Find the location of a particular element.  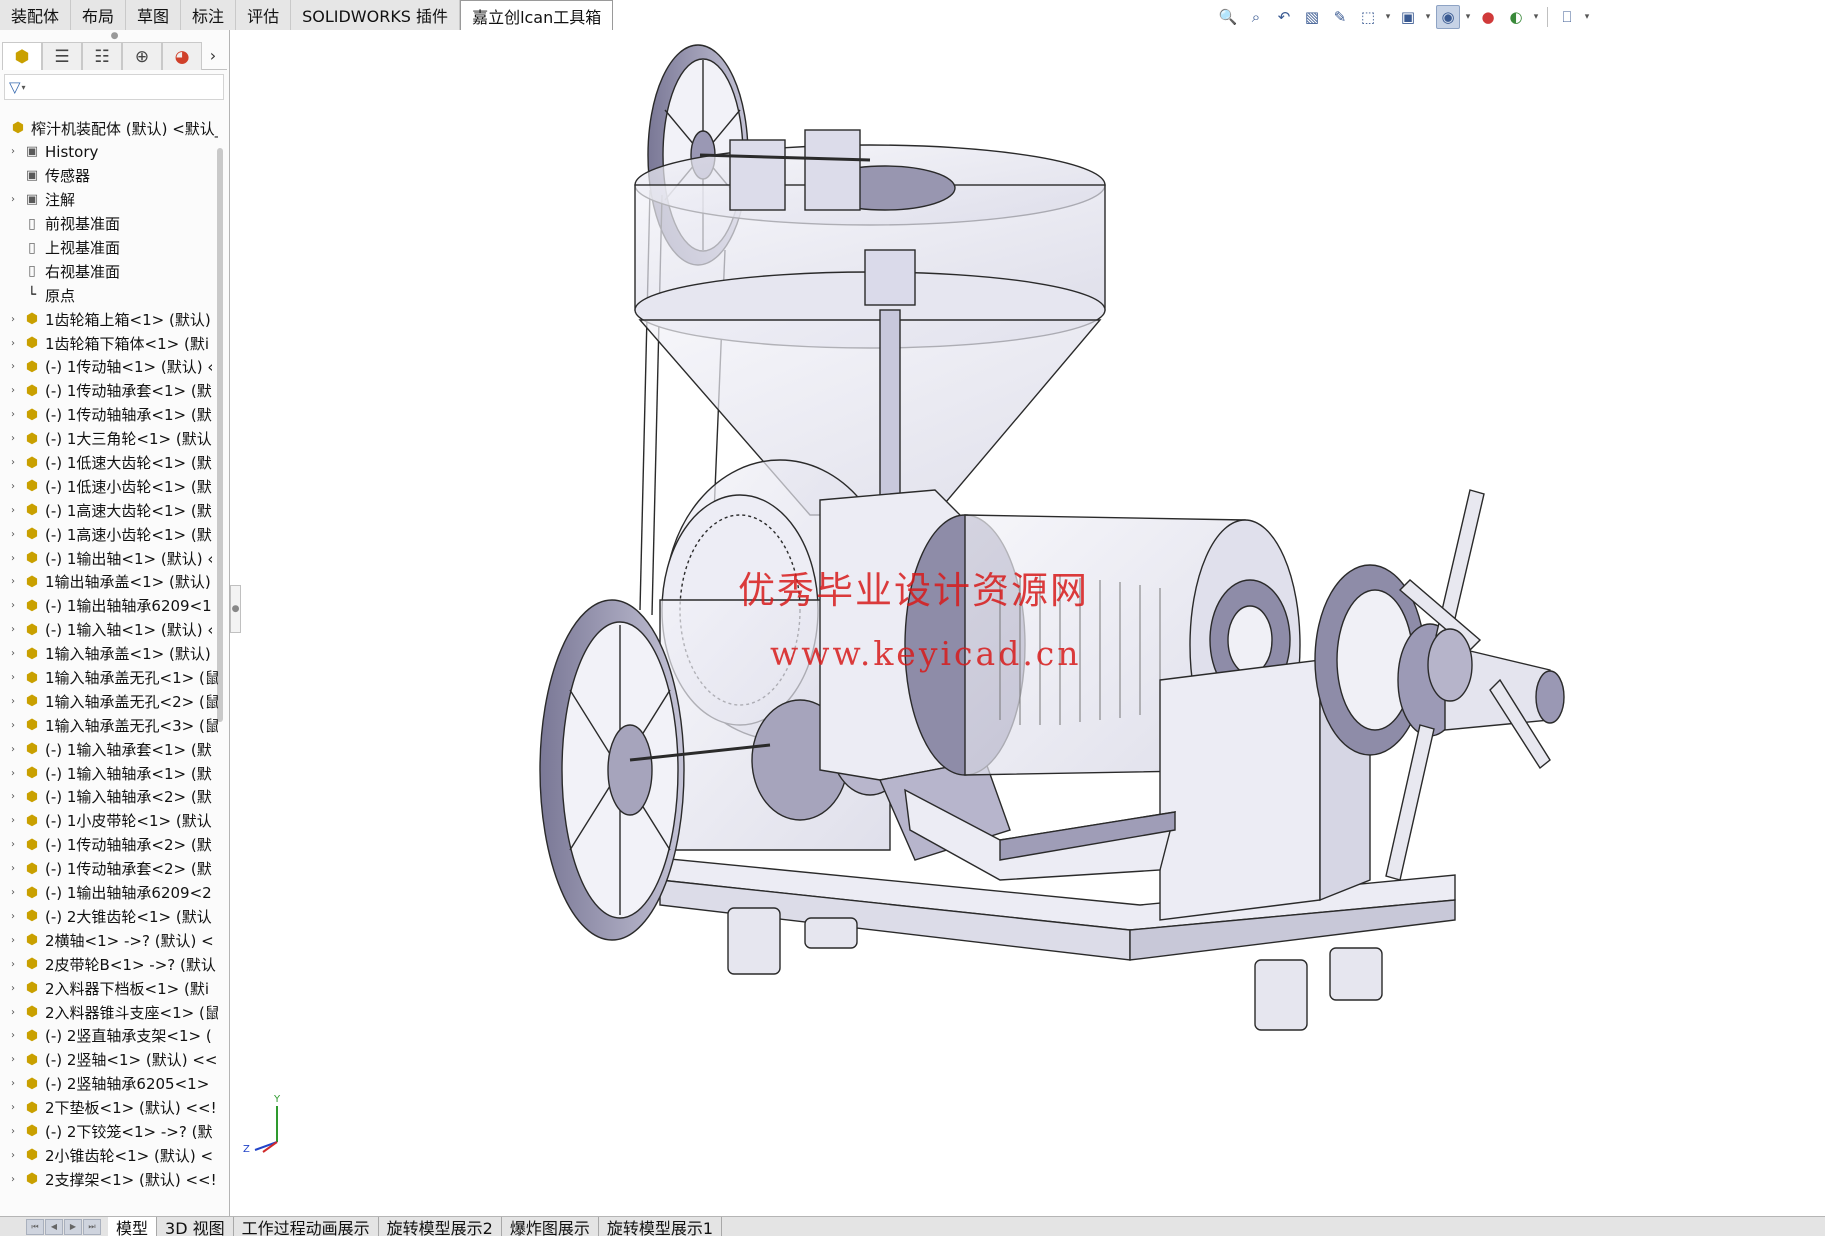

tree-item: › ⬢ (-) 1传动轴<1> (默认) ‹ is located at coordinates (109, 367).